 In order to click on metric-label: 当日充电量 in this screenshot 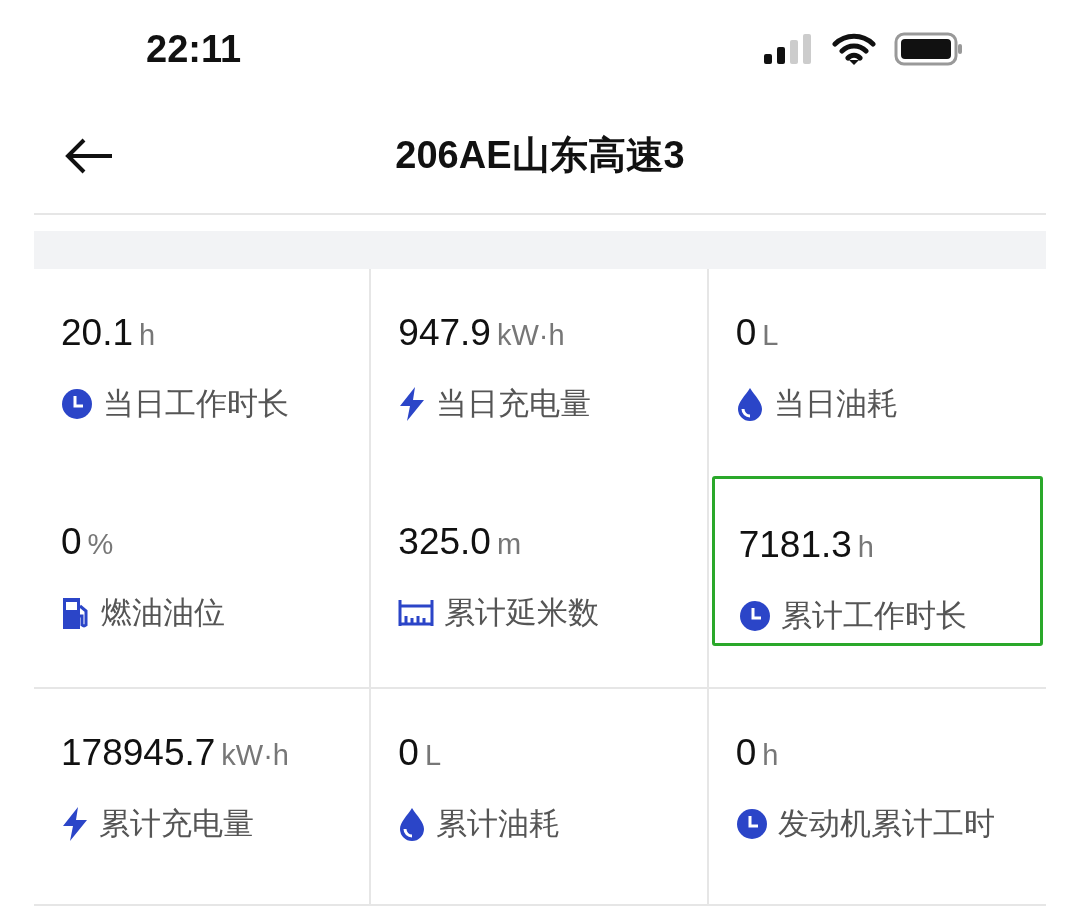, I will do `click(514, 404)`.